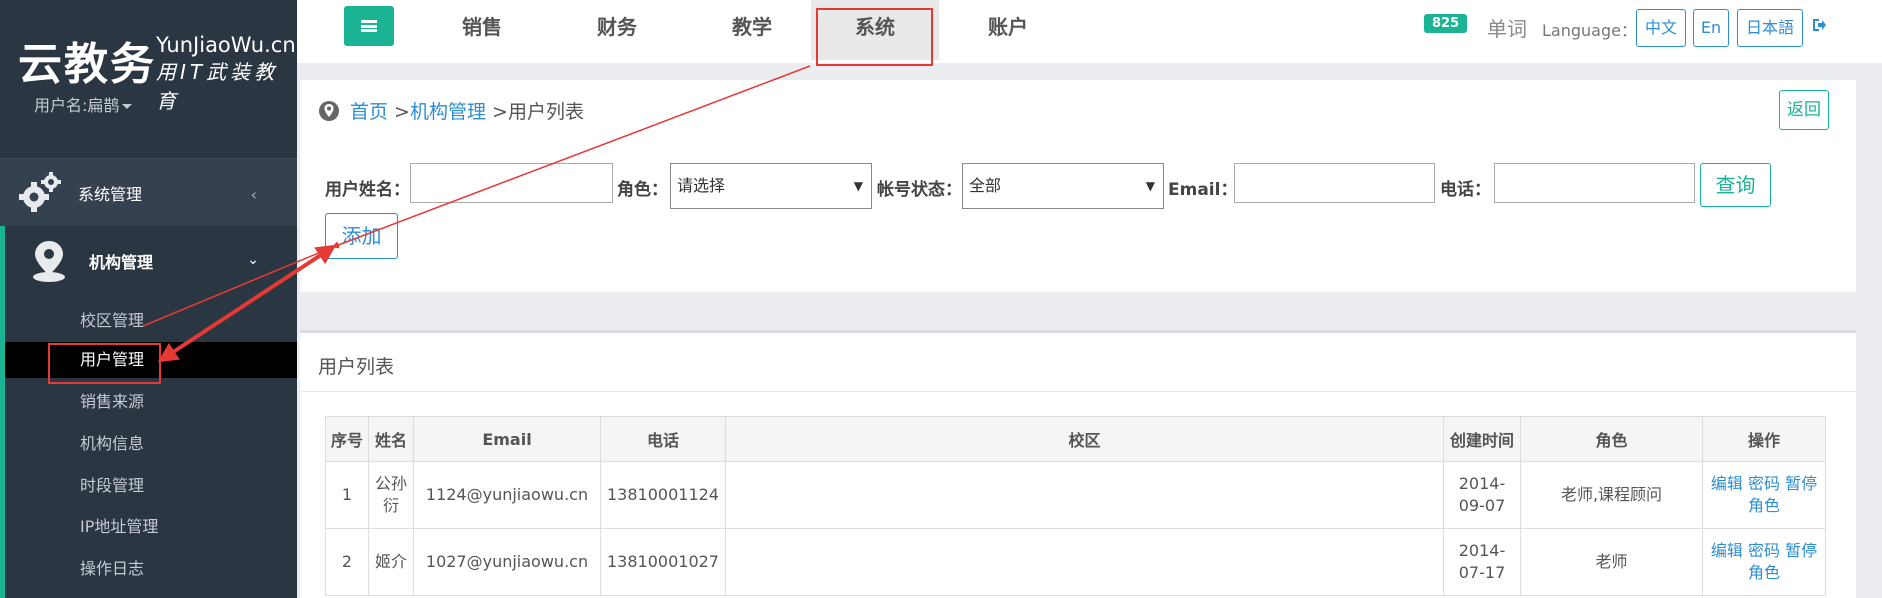 This screenshot has width=1882, height=598. What do you see at coordinates (752, 30) in the screenshot?
I see `tab-teaching: 教学` at bounding box center [752, 30].